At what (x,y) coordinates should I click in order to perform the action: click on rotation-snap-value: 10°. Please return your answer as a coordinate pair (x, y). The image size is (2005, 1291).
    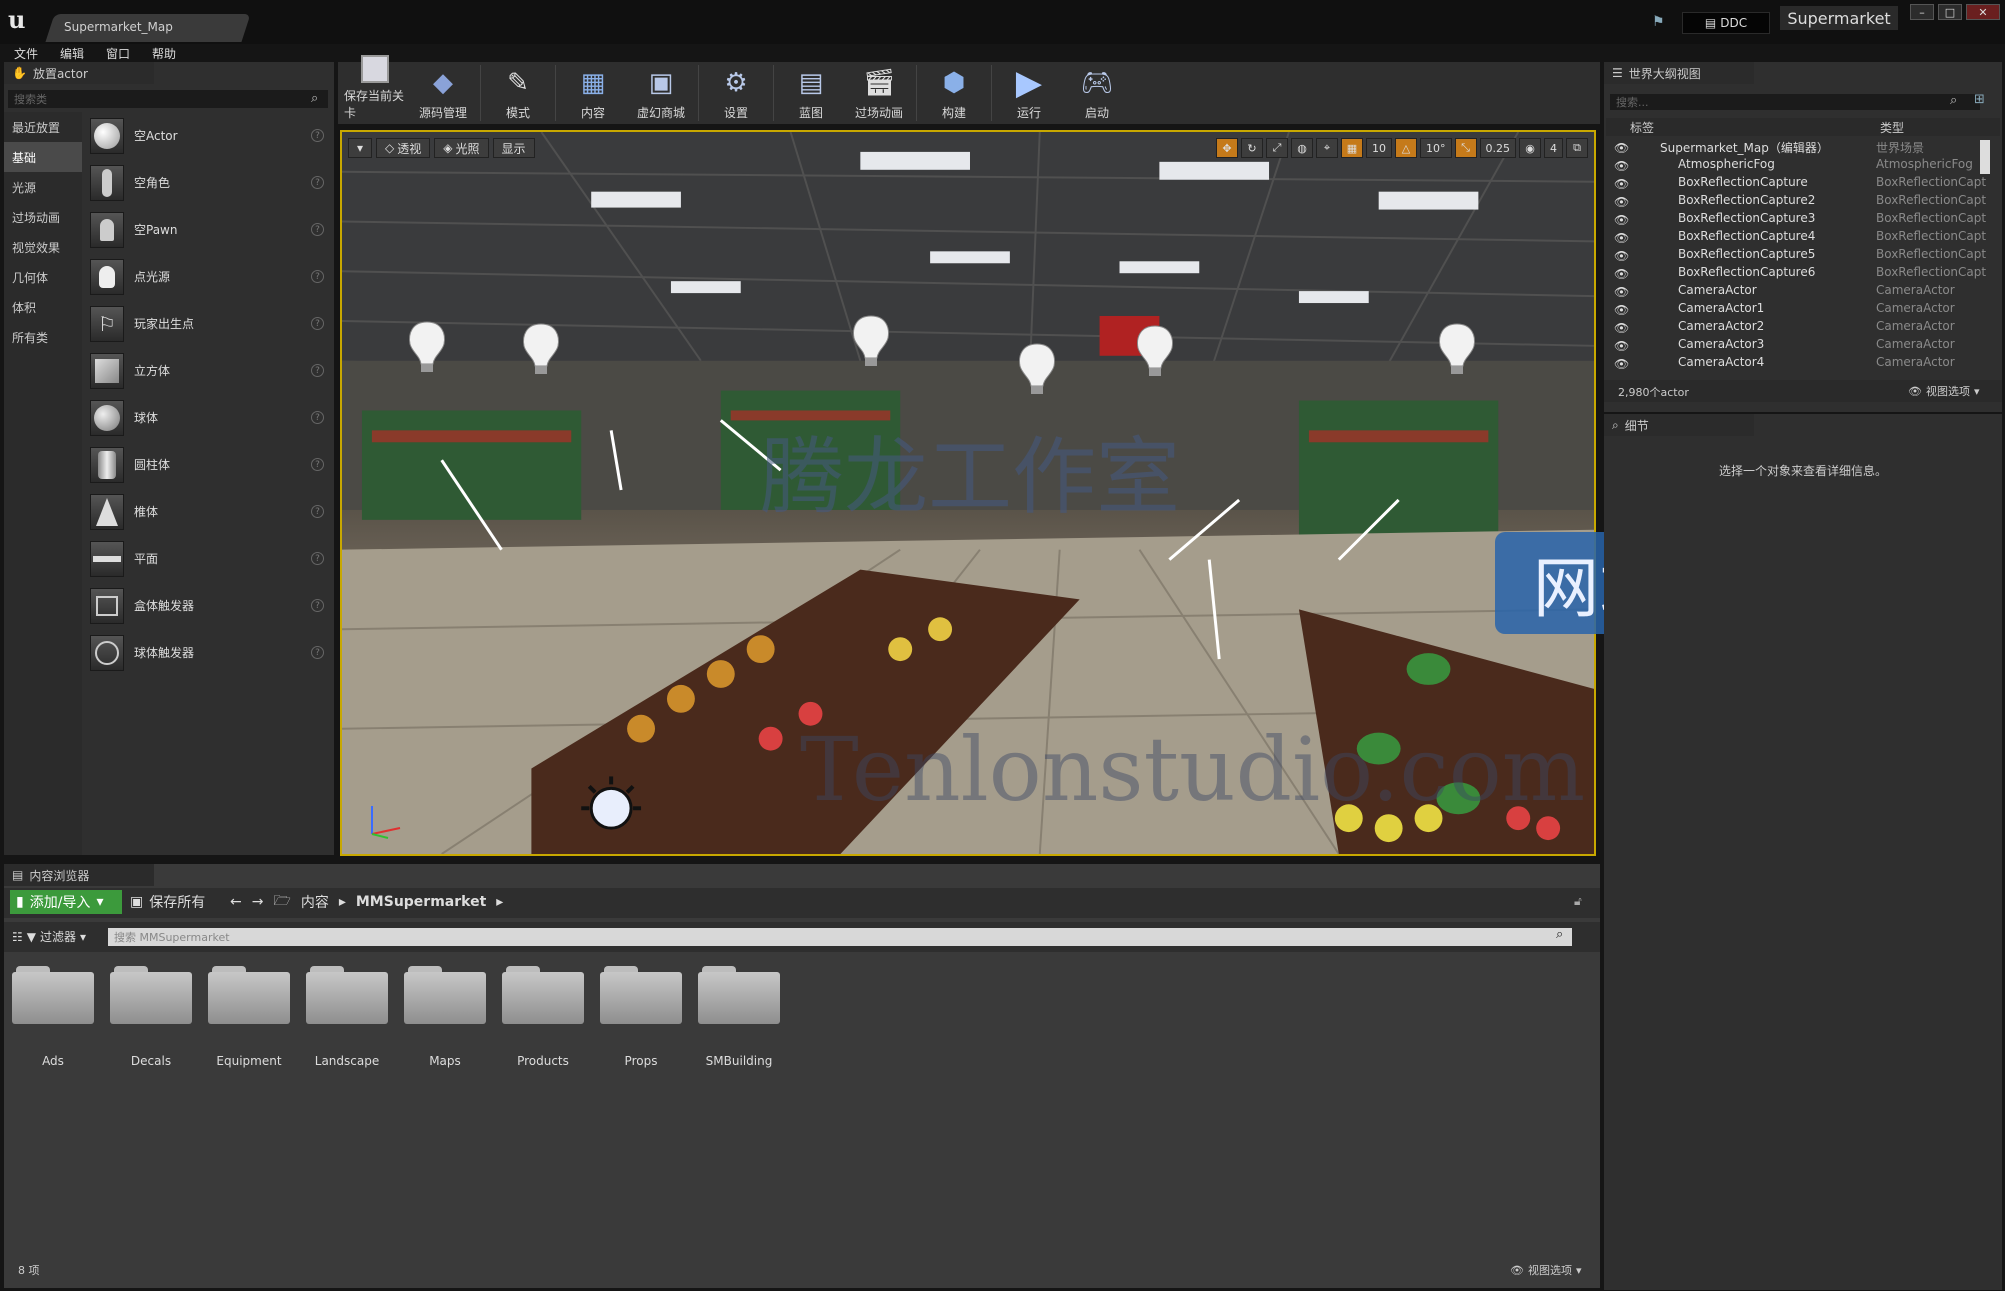
    Looking at the image, I should click on (1436, 148).